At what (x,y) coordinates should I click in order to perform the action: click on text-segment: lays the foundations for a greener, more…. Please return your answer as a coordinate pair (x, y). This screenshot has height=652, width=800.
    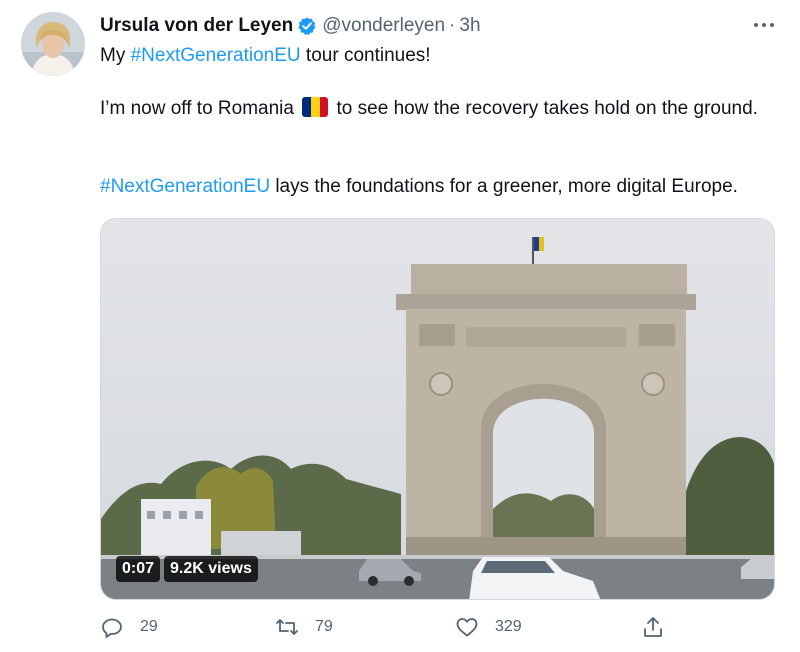
    Looking at the image, I should click on (504, 186).